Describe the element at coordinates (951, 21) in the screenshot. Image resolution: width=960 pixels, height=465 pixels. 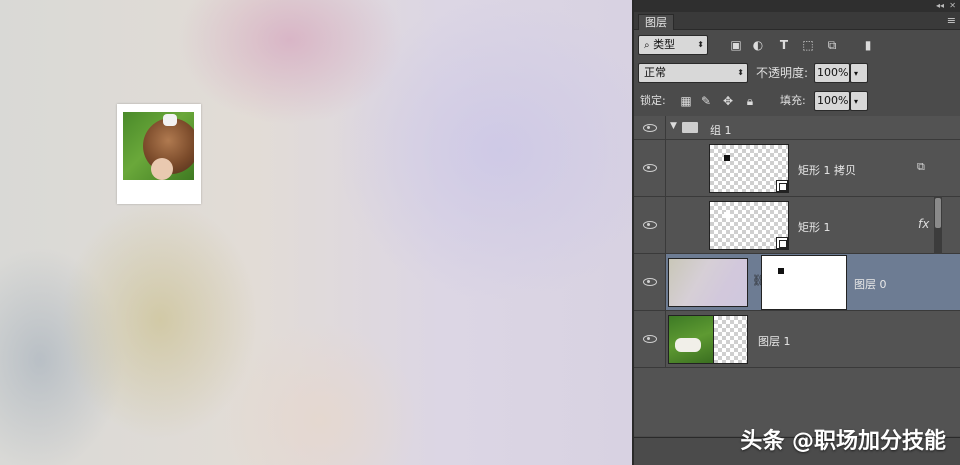
I see `panel-menu-icon: ≡` at that location.